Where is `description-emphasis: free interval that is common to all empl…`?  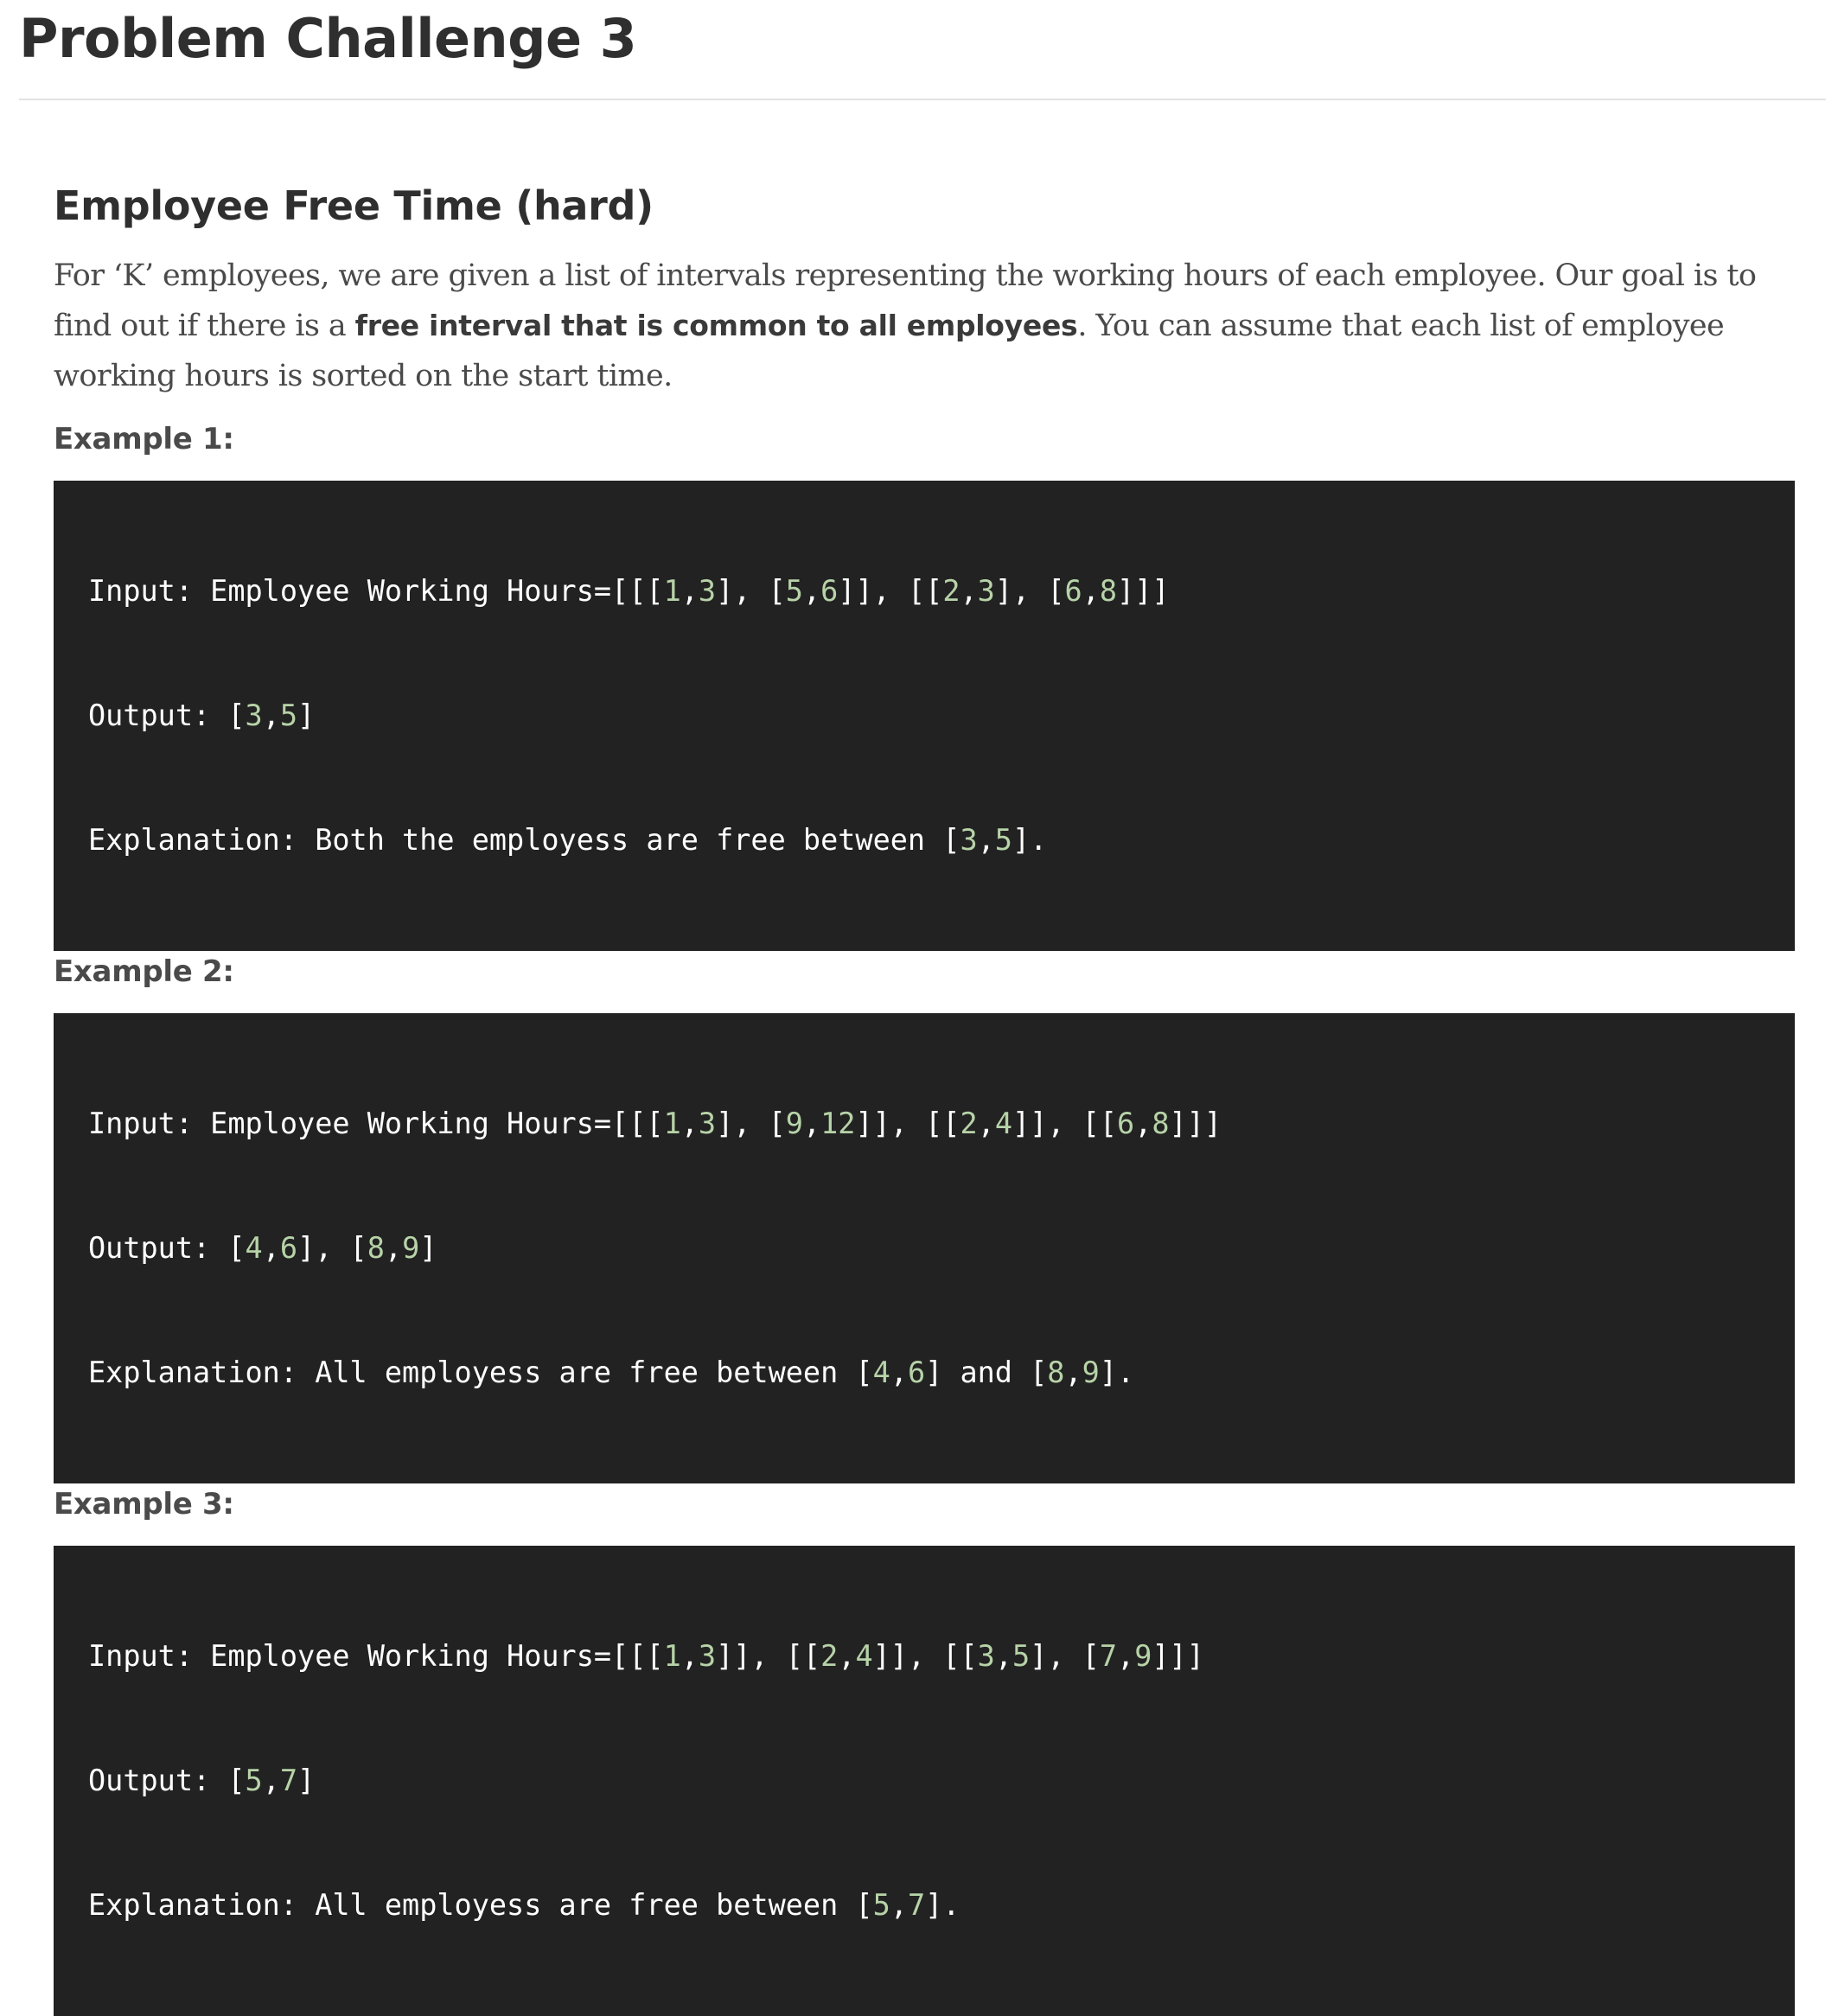 description-emphasis: free interval that is common to all empl… is located at coordinates (716, 325).